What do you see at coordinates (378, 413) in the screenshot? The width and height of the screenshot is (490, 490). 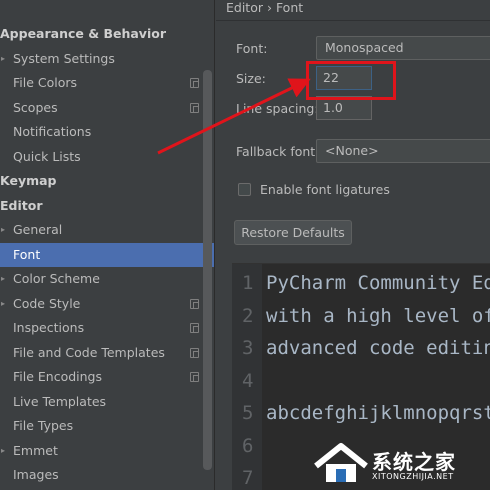 I see `preview-code-line: abcdefghijklmnopqrstu` at bounding box center [378, 413].